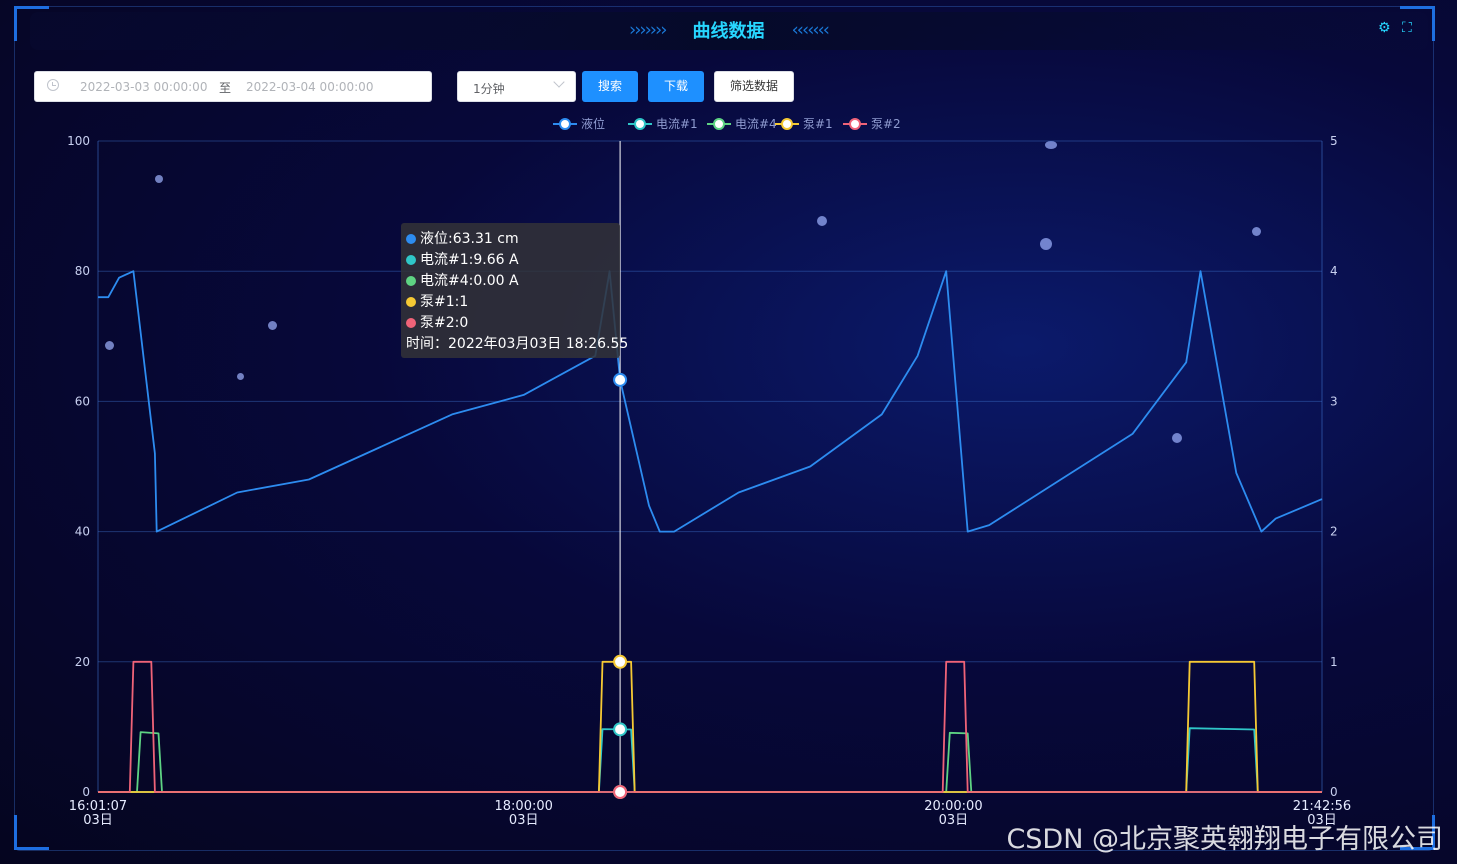 This screenshot has height=864, width=1457. Describe the element at coordinates (513, 302) in the screenshot. I see `tooltip-row: 泵#1:1` at that location.